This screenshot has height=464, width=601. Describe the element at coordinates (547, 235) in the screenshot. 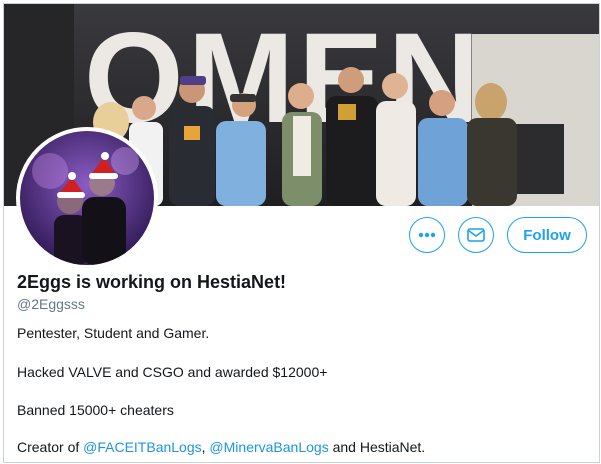

I see `follow-button: Follow` at that location.